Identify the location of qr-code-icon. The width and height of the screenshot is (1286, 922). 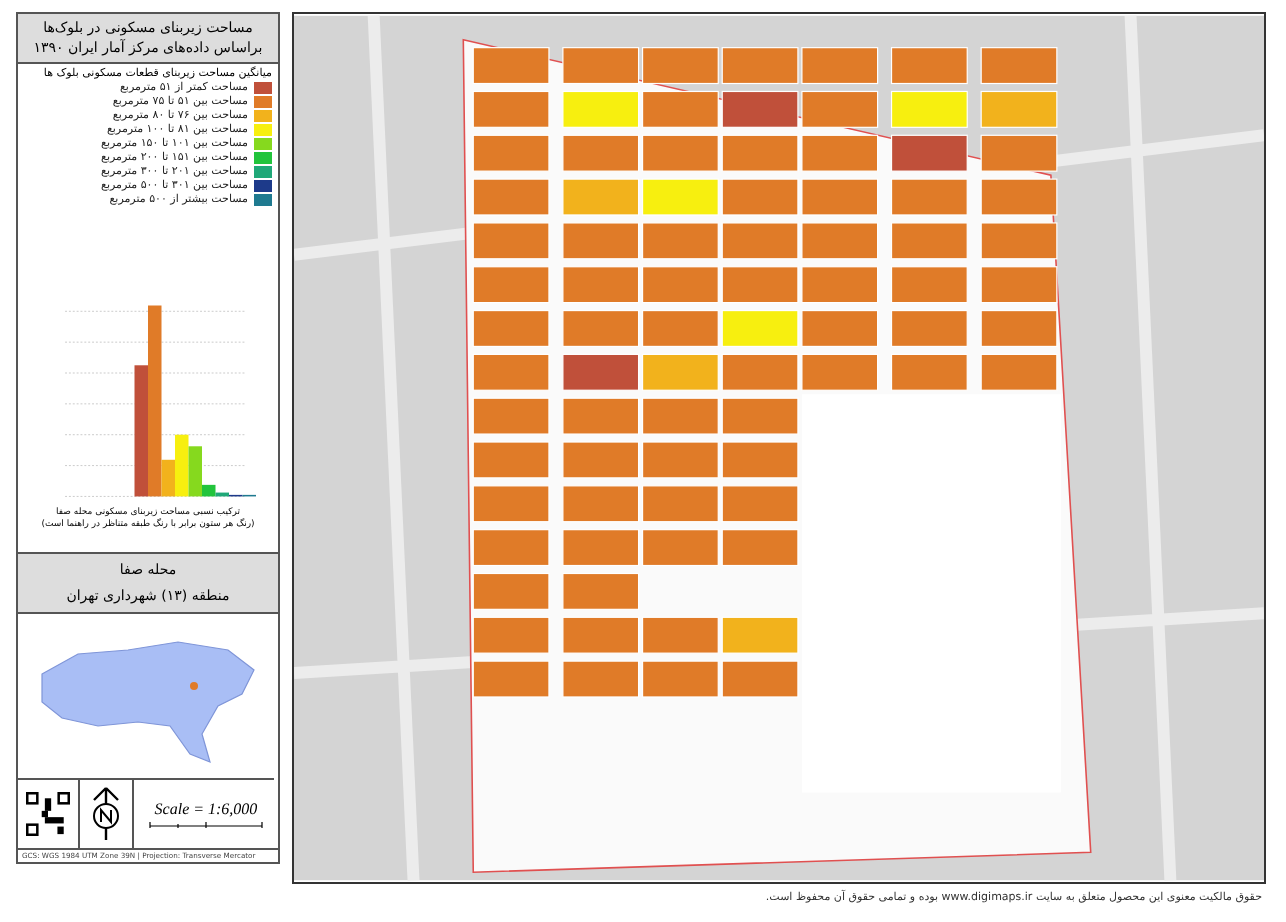
(48, 814).